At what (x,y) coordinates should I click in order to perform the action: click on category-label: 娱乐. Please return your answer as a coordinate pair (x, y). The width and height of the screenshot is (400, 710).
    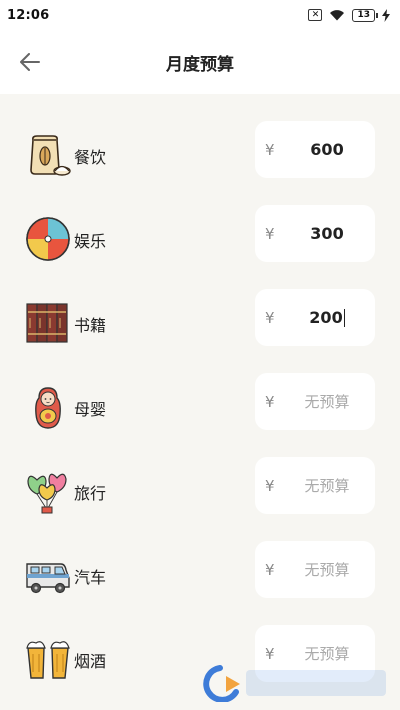
    Looking at the image, I should click on (90, 241).